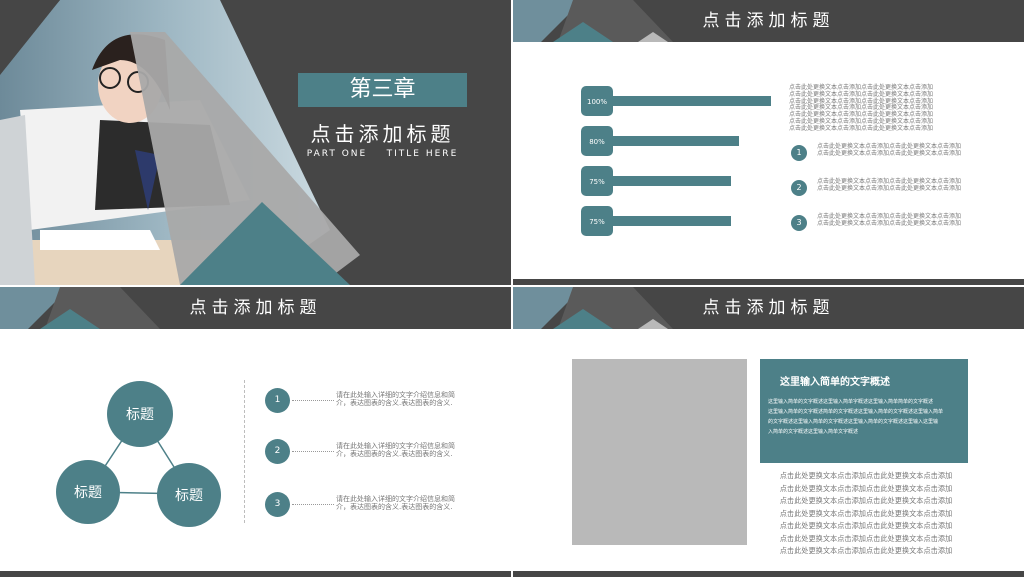  I want to click on summary-line: 这里输入简单的文字概述这里输入简单字概述这里输入简单简单的文字概述, so click(851, 402).